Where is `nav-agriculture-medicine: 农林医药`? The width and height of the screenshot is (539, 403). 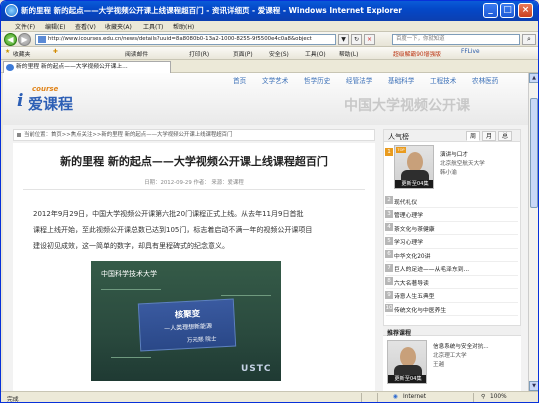
nav-agriculture-medicine: 农林医药 is located at coordinates (485, 80).